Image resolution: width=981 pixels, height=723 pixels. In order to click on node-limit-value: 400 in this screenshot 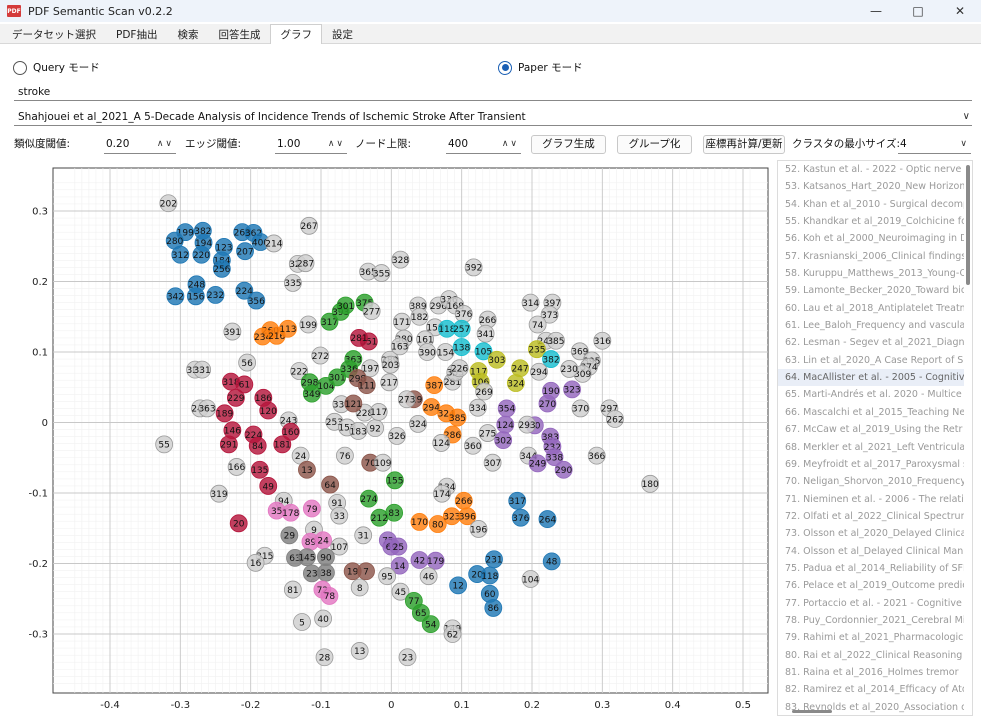, I will do `click(458, 144)`.